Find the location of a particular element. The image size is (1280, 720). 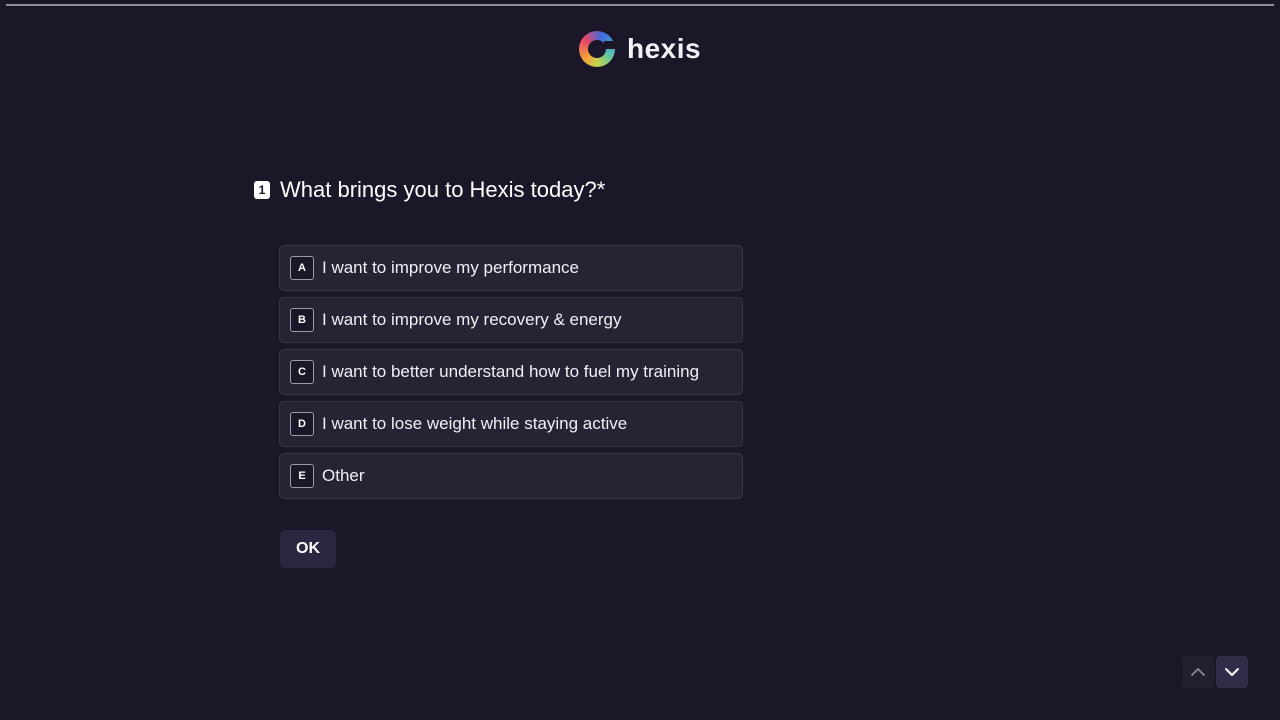

choice-key: E is located at coordinates (302, 476).